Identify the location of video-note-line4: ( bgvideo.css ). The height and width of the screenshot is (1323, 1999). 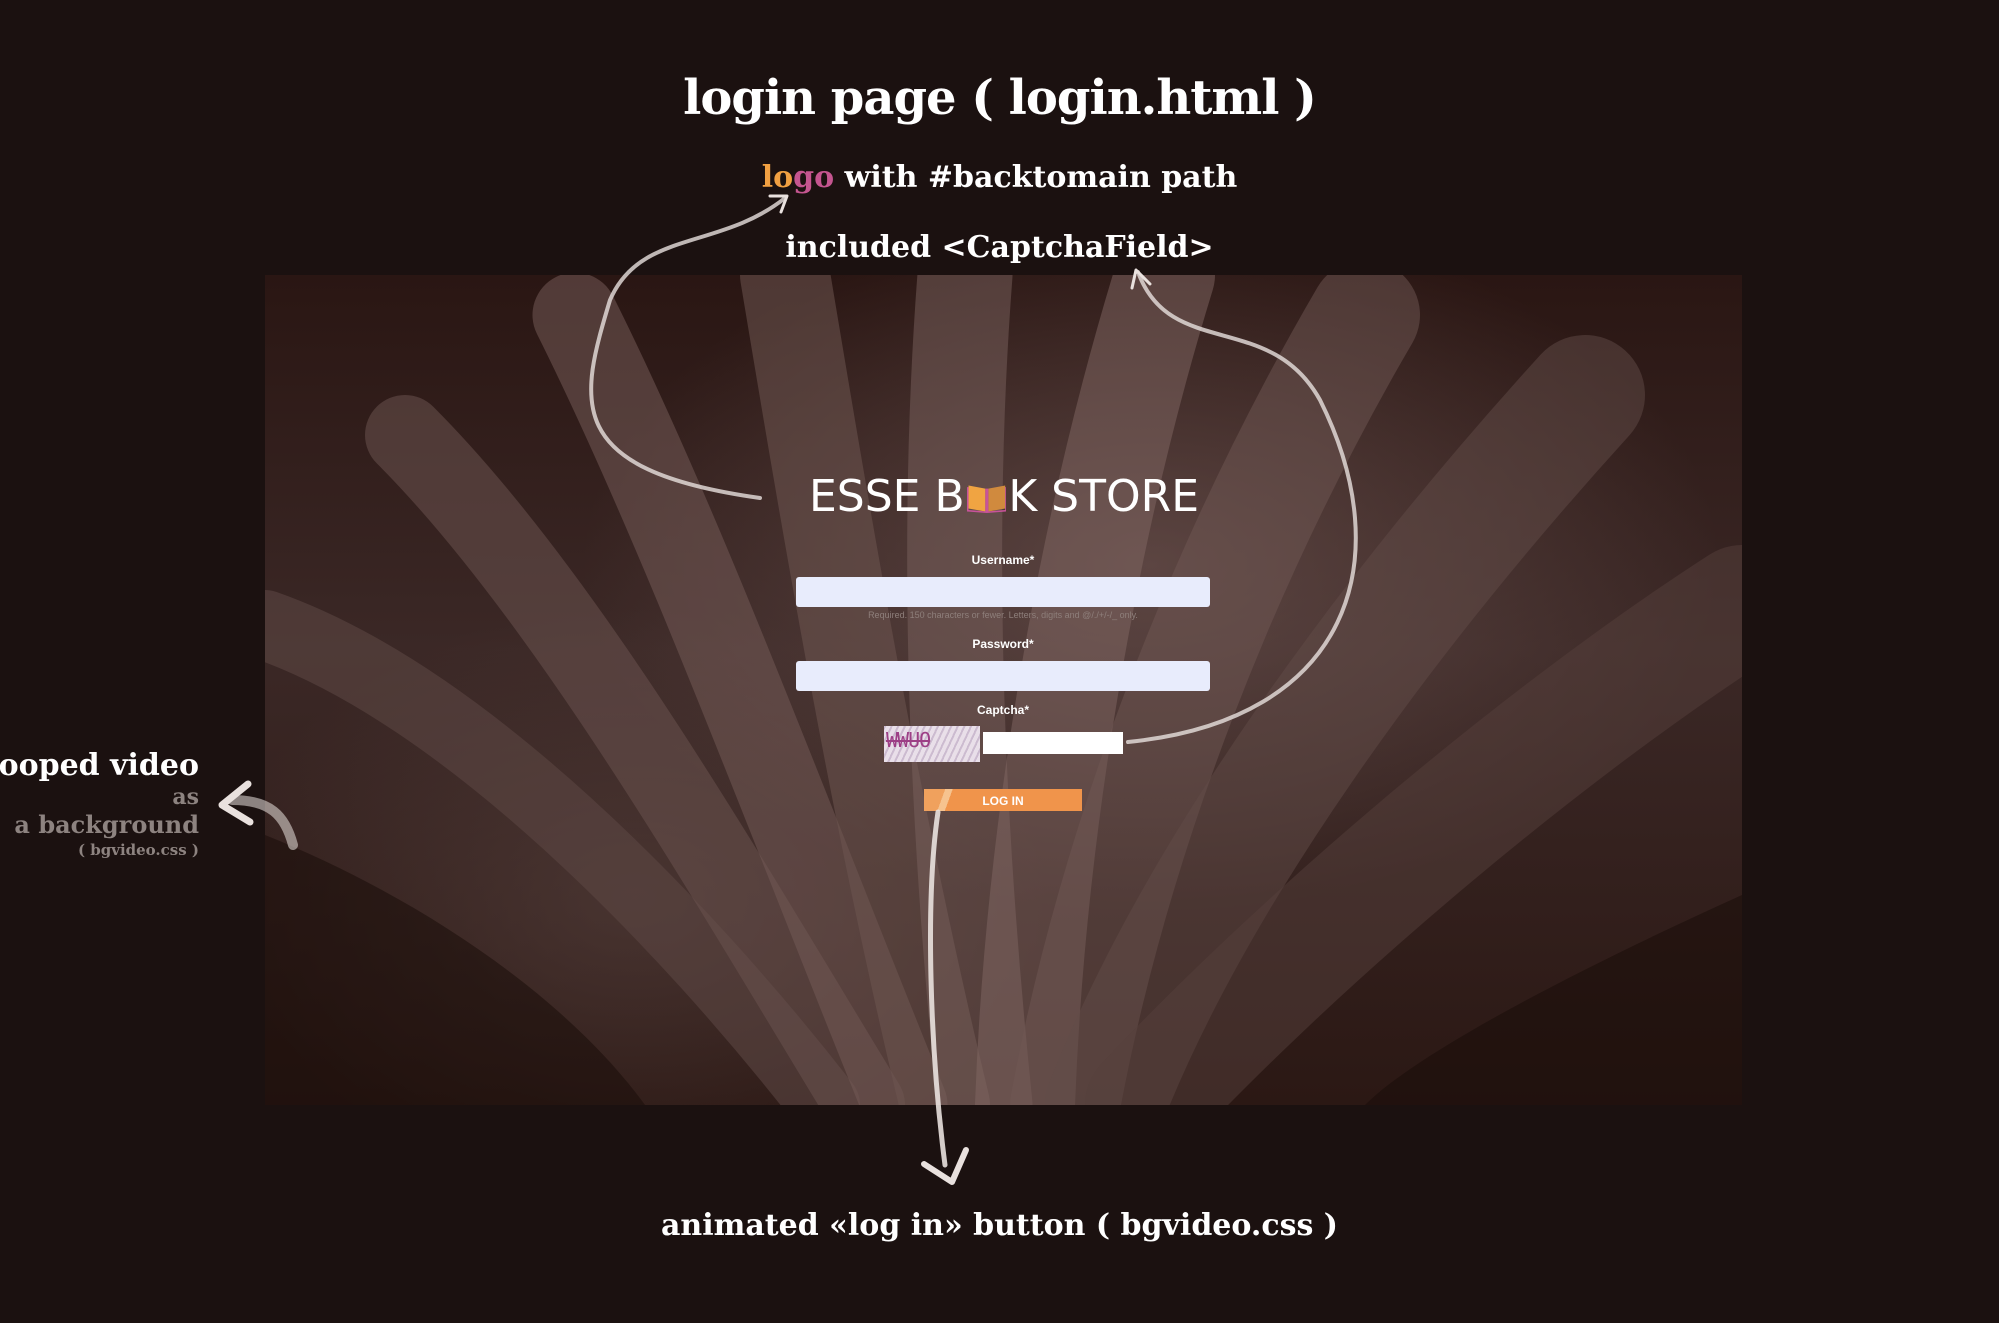
(138, 850).